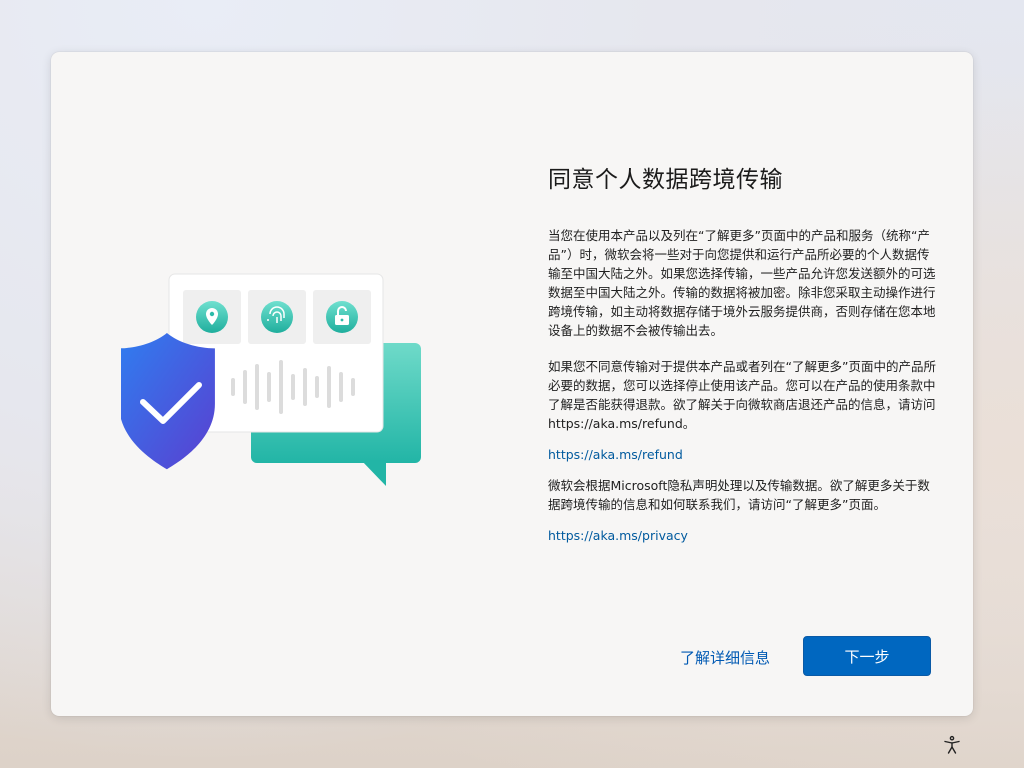 Image resolution: width=1024 pixels, height=768 pixels. Describe the element at coordinates (665, 180) in the screenshot. I see `page-title: 同意个人数据跨境传输` at that location.